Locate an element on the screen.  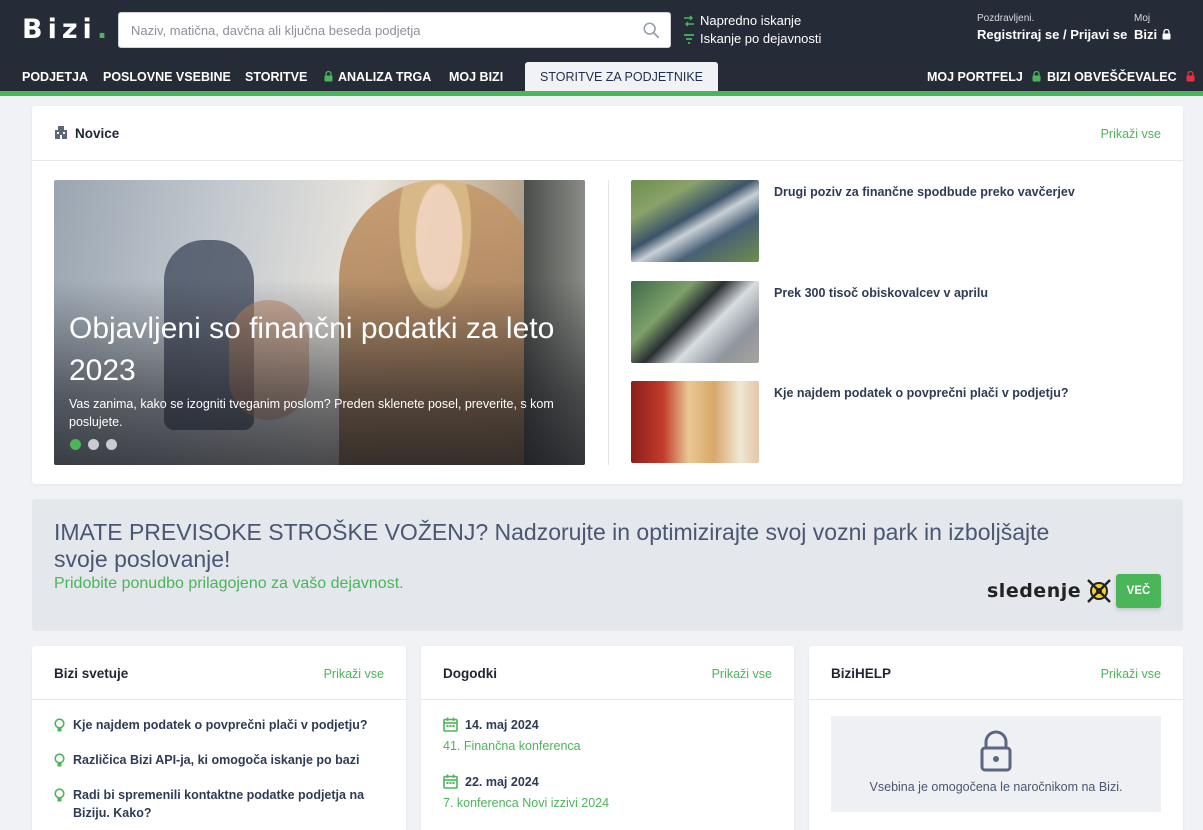
my-bizi-label: Bizi is located at coordinates (1146, 34).